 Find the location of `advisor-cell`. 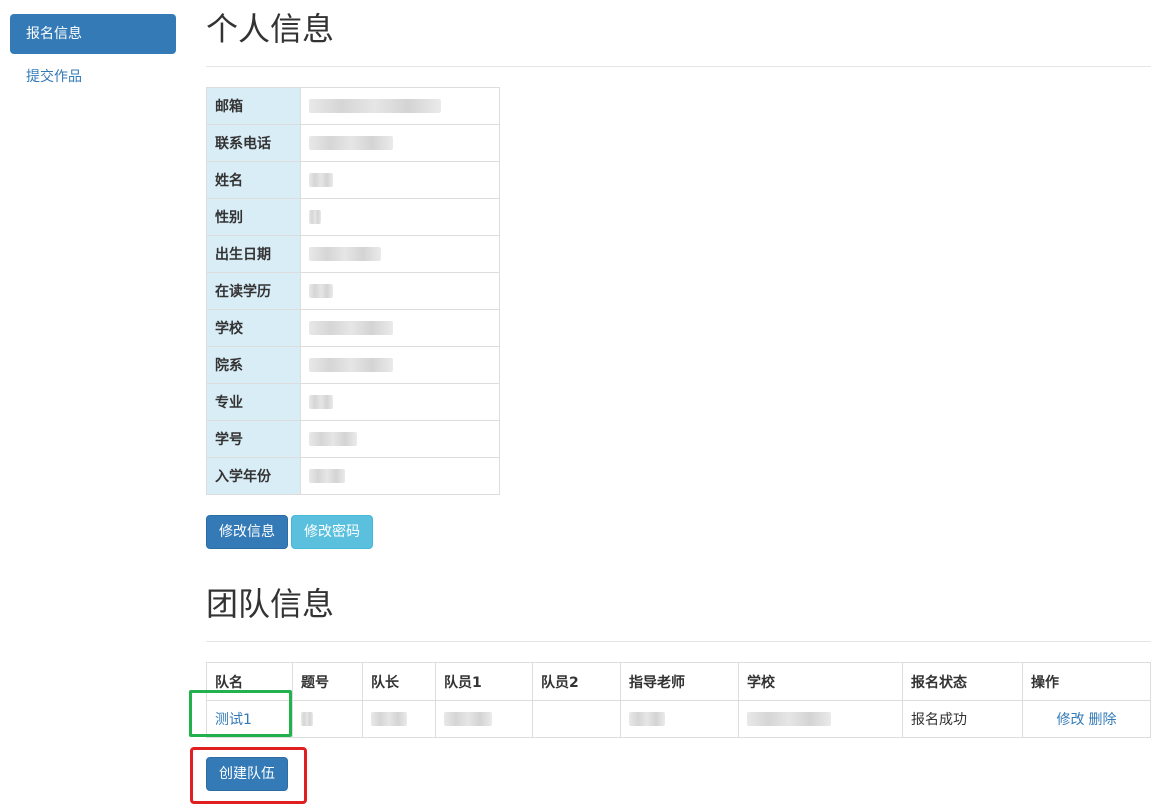

advisor-cell is located at coordinates (679, 719).